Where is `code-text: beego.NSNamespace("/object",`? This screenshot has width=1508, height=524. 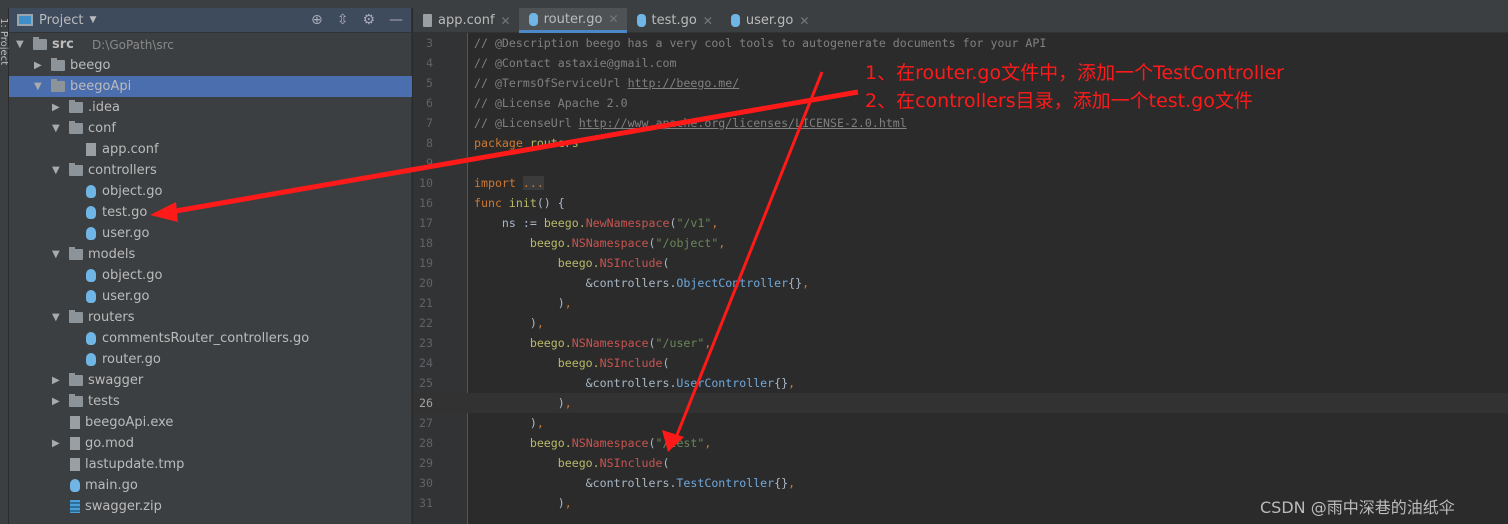 code-text: beego.NSNamespace("/object", is located at coordinates (599, 243).